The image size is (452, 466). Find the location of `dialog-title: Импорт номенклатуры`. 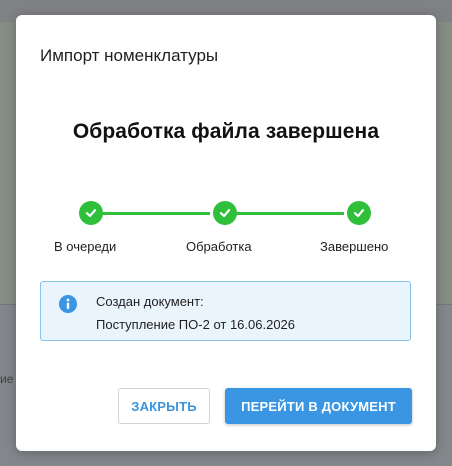

dialog-title: Импорт номенклатуры is located at coordinates (129, 55).